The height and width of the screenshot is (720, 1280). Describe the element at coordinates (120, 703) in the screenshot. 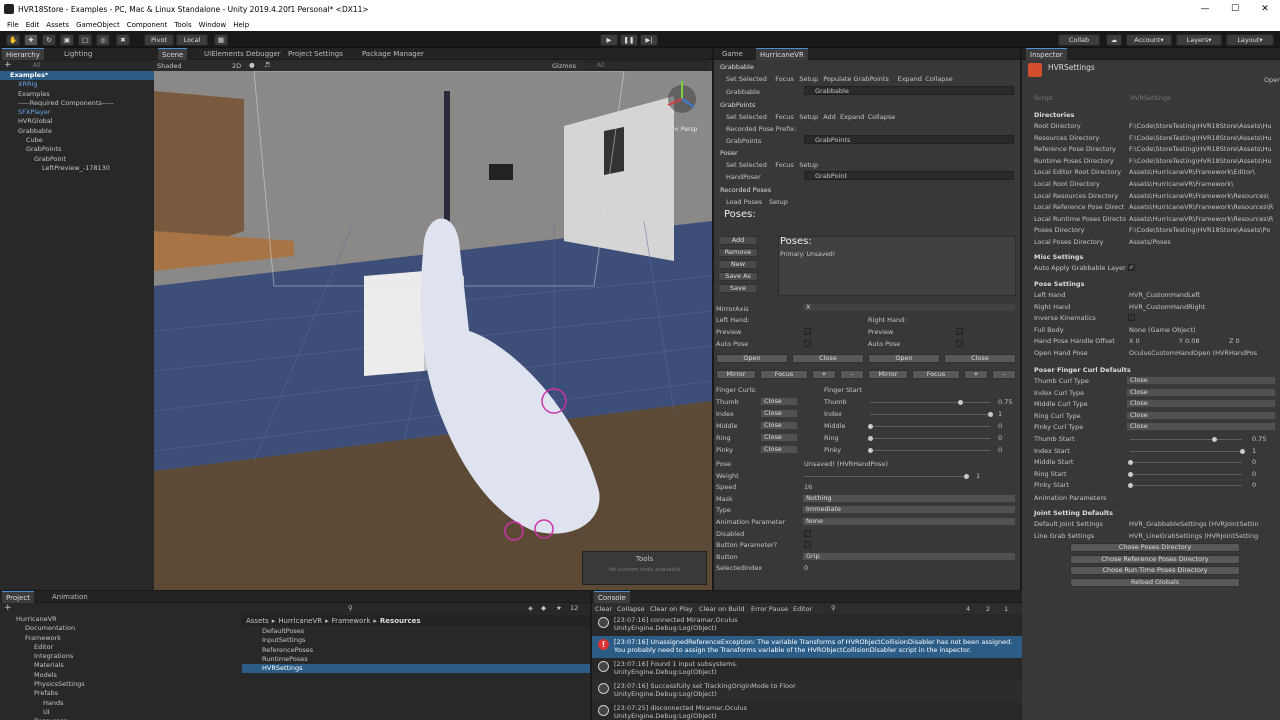

I see `project-folder-item: Hands` at that location.